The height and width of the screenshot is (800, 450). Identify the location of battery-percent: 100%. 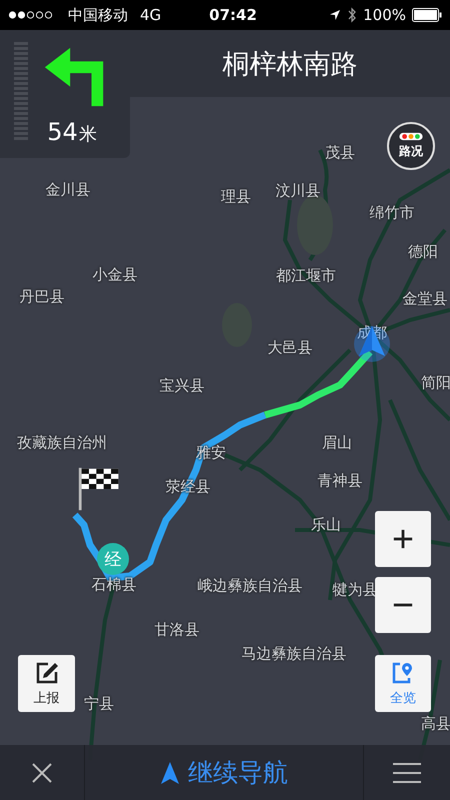
(384, 15).